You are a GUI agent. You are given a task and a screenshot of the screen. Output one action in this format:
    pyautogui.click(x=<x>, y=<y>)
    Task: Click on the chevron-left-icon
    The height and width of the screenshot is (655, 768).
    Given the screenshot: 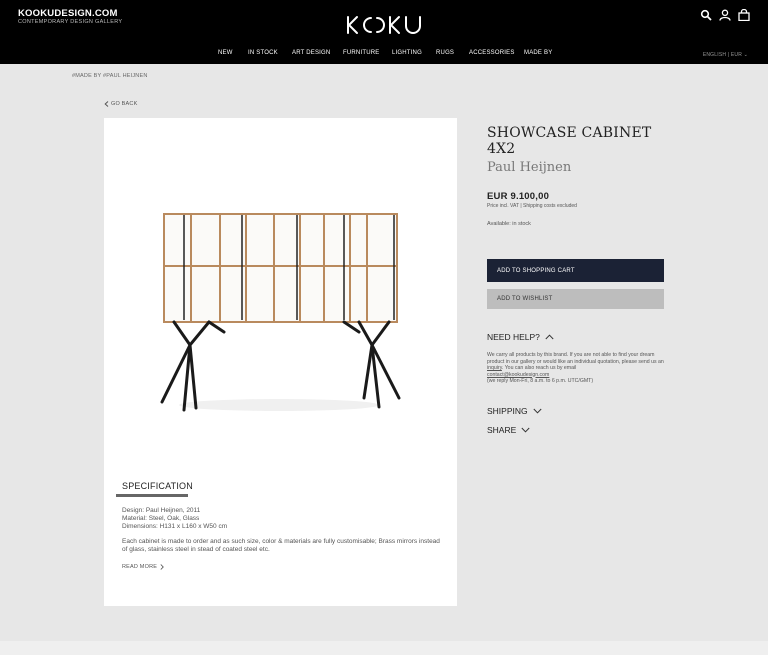 What is the action you would take?
    pyautogui.click(x=106, y=104)
    